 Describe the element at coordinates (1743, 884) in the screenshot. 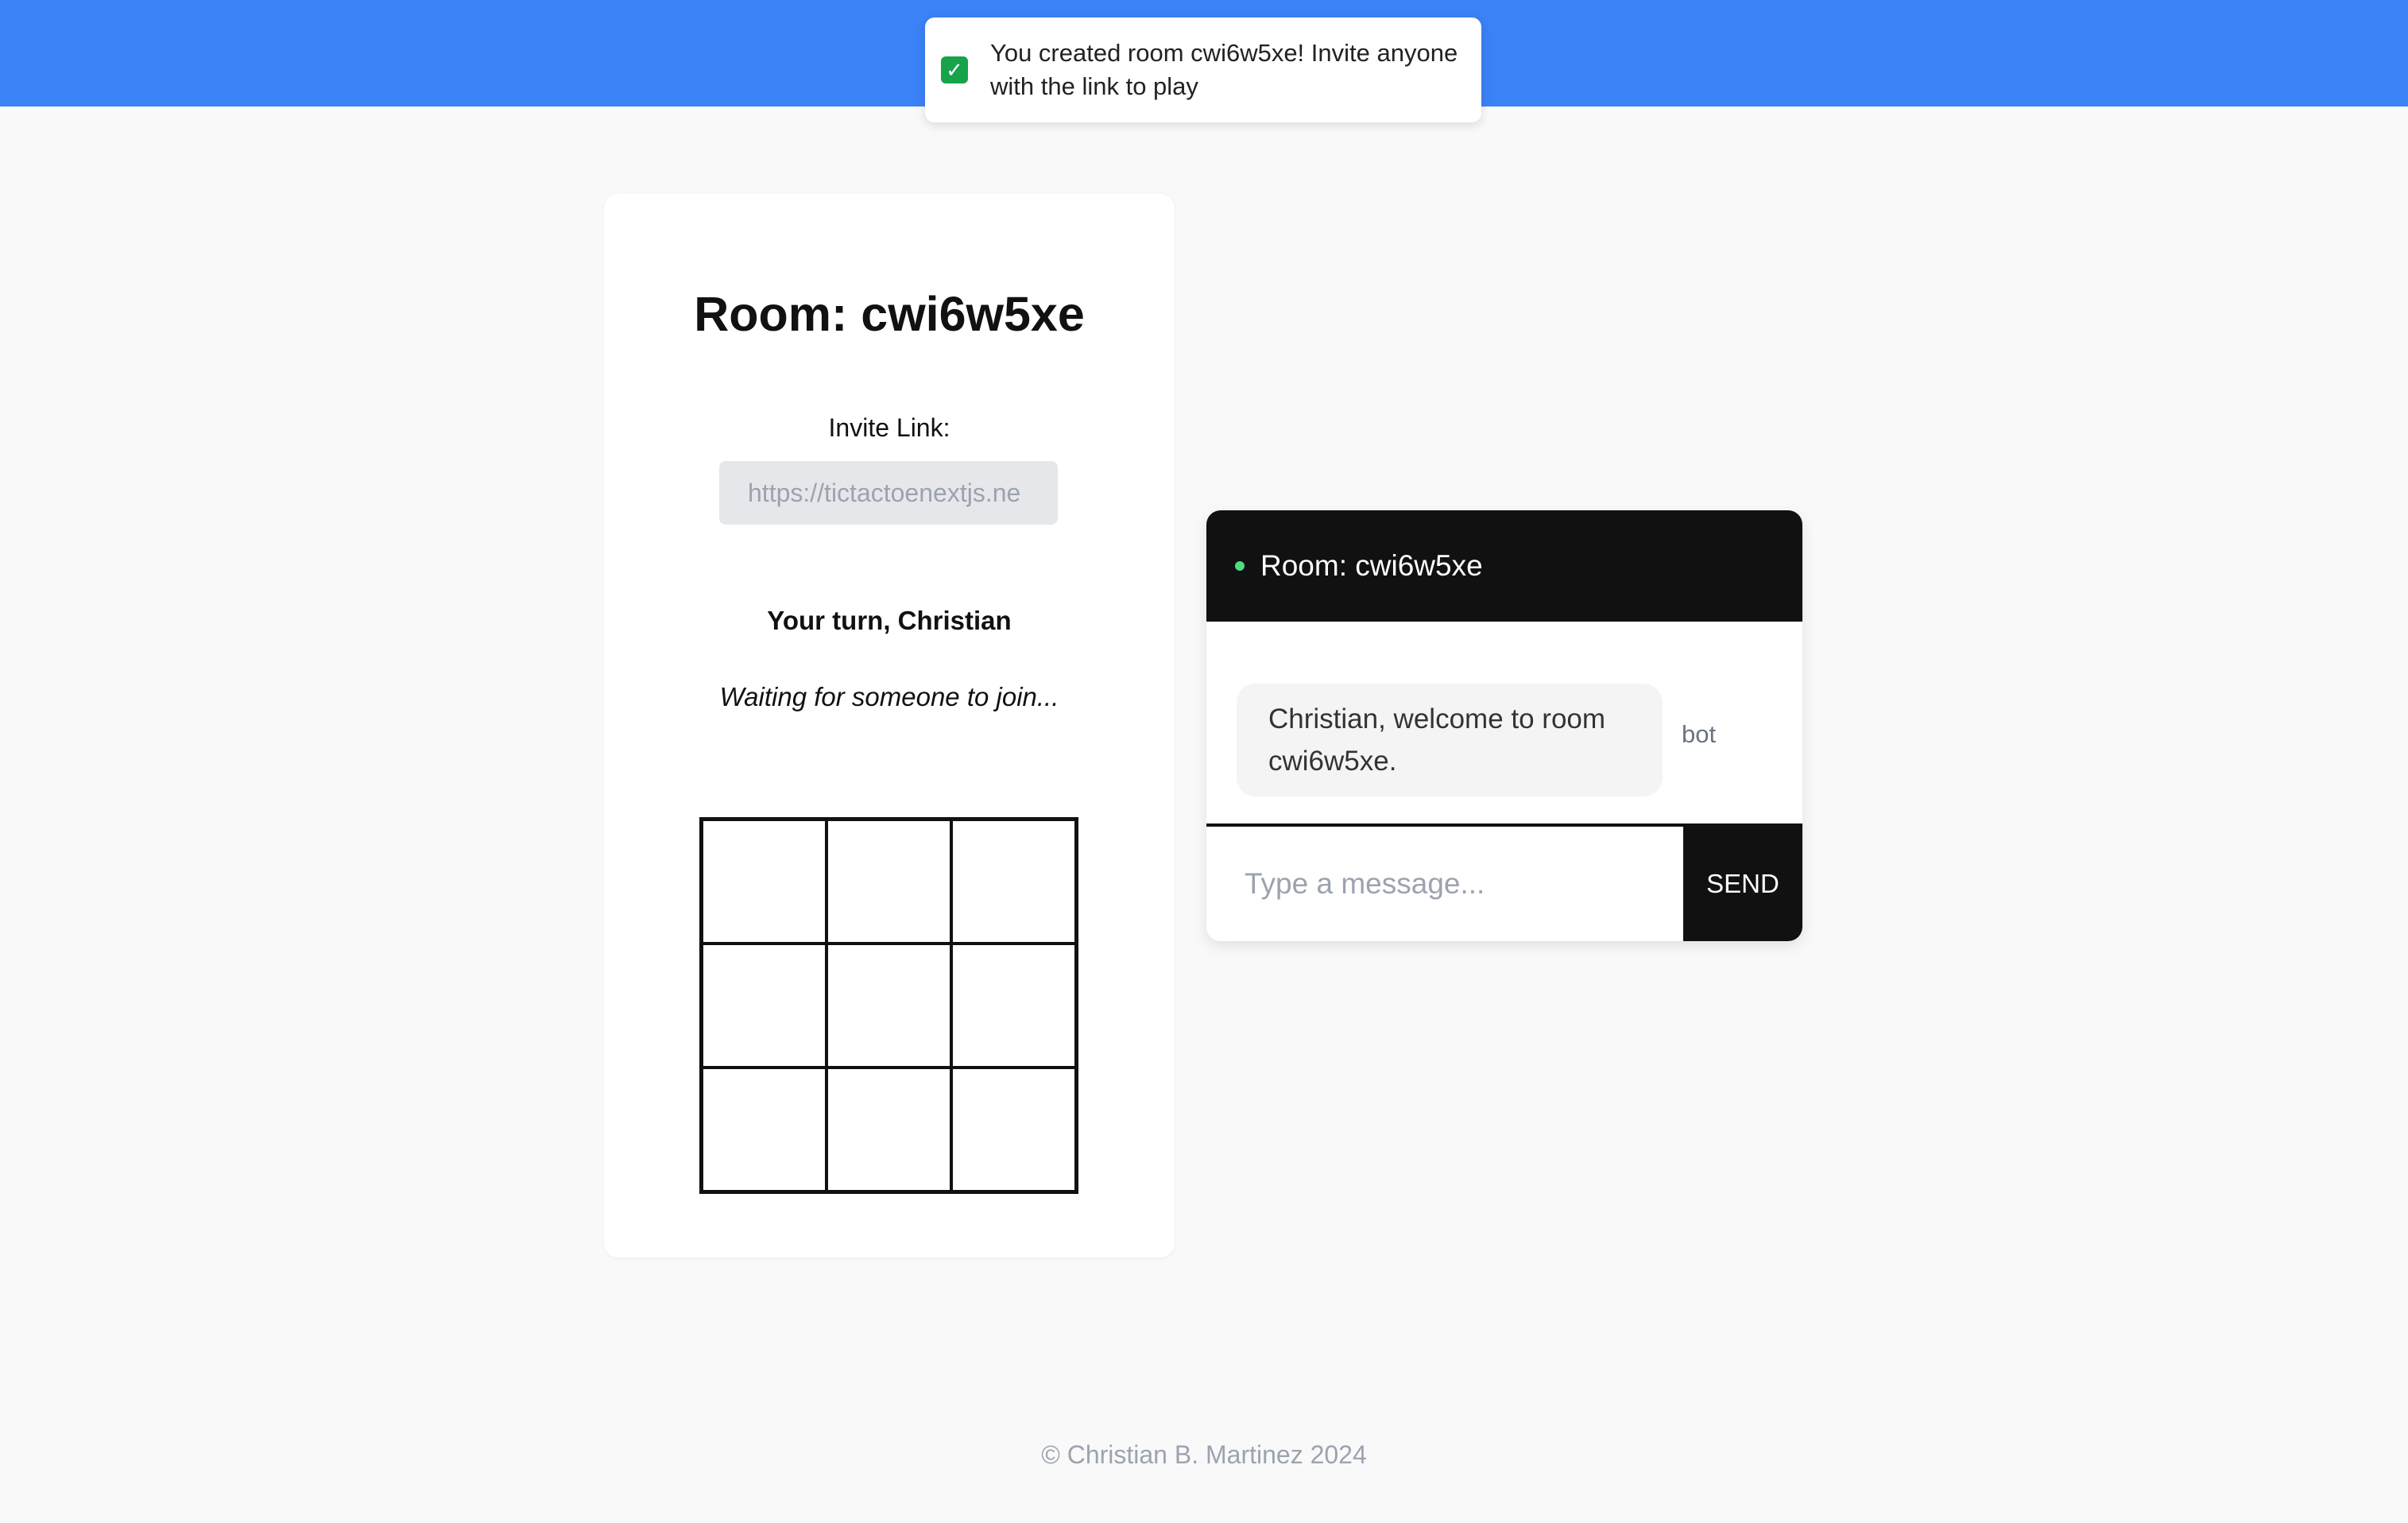

I see `send-button: SEND` at that location.